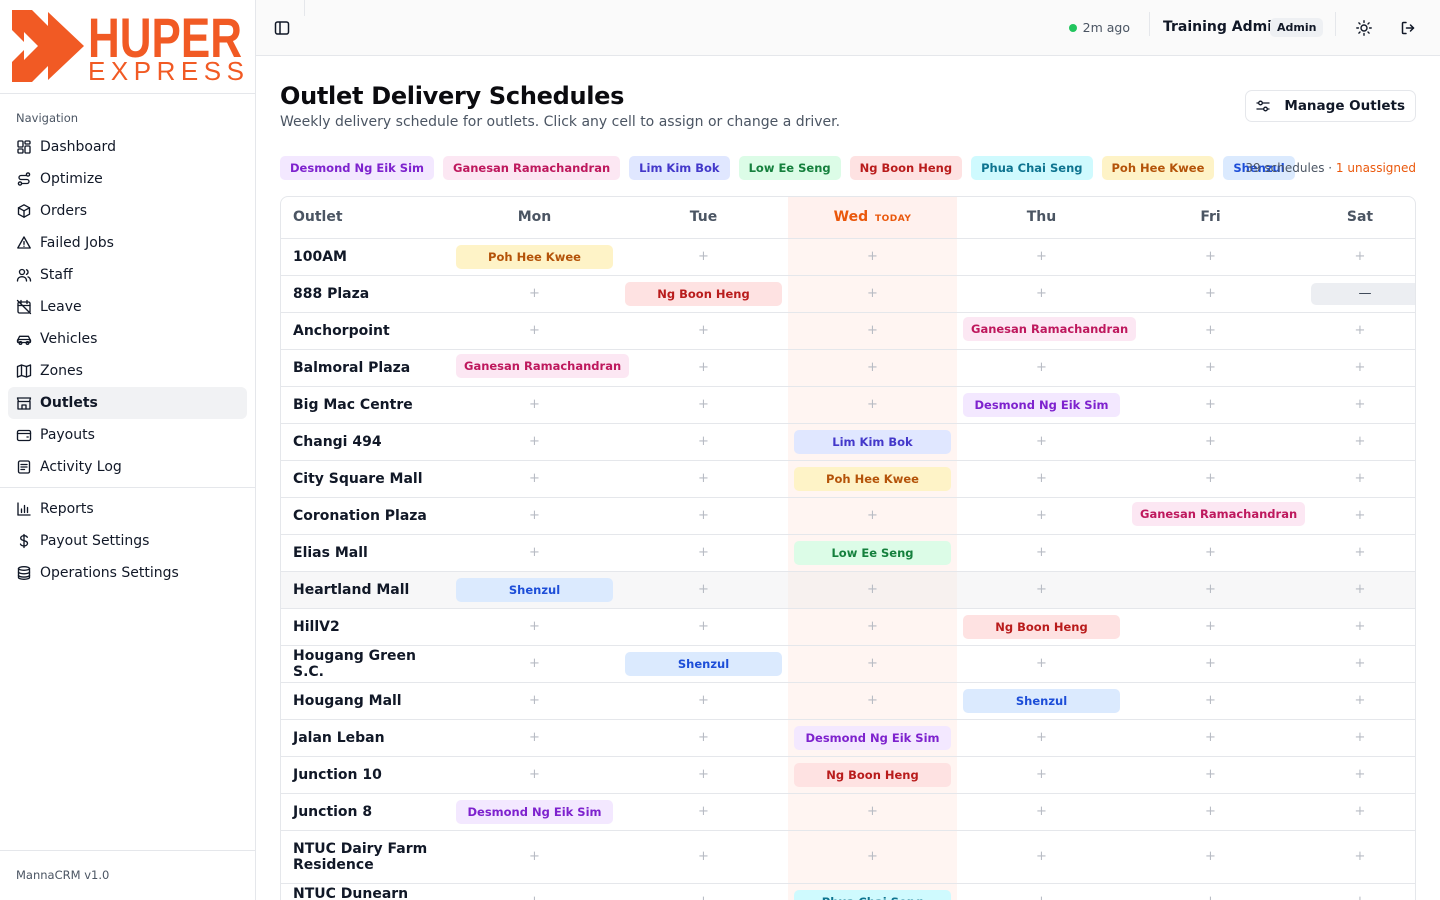 The height and width of the screenshot is (900, 1440). Describe the element at coordinates (127, 509) in the screenshot. I see `sidebar-item-reports: Reports` at that location.